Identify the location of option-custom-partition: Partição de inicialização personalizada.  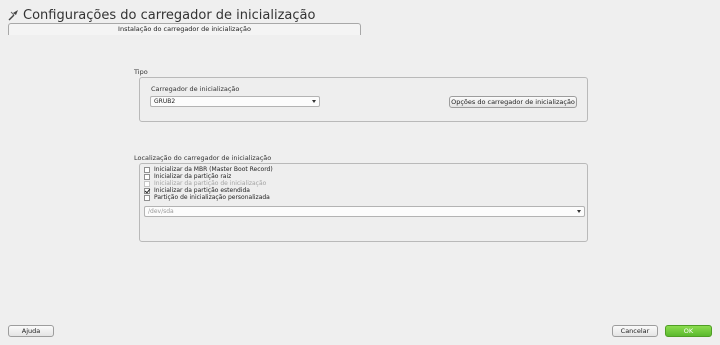
(207, 197).